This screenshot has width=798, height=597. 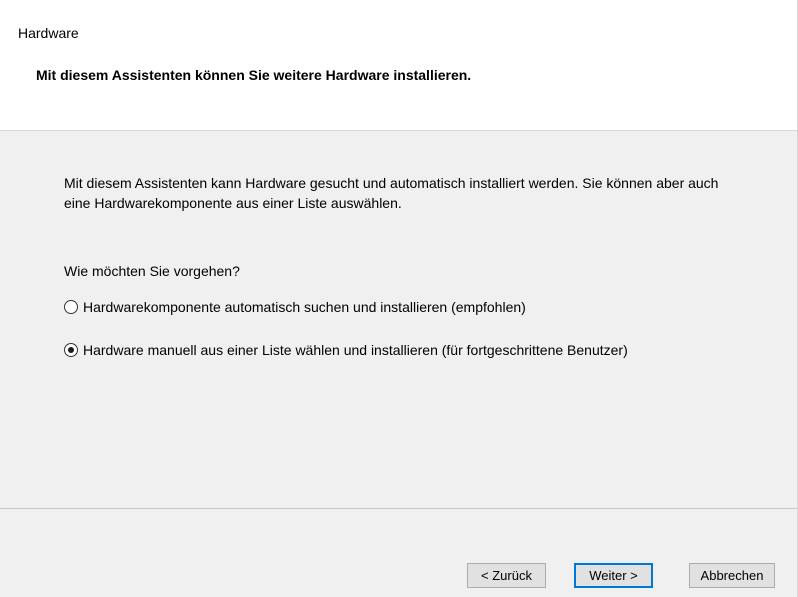 What do you see at coordinates (71, 350) in the screenshot?
I see `radio-button-checked` at bounding box center [71, 350].